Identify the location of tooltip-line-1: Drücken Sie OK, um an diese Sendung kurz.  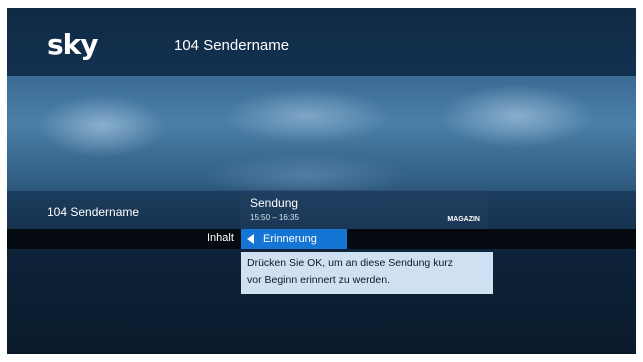
(350, 263).